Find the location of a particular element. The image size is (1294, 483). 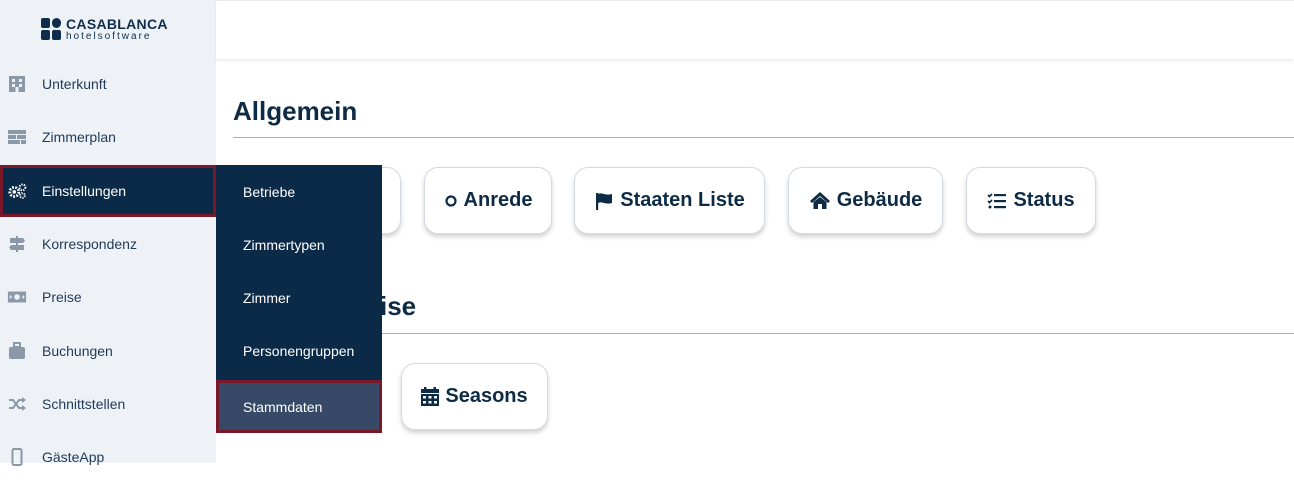

card-label: Anrede is located at coordinates (498, 200).